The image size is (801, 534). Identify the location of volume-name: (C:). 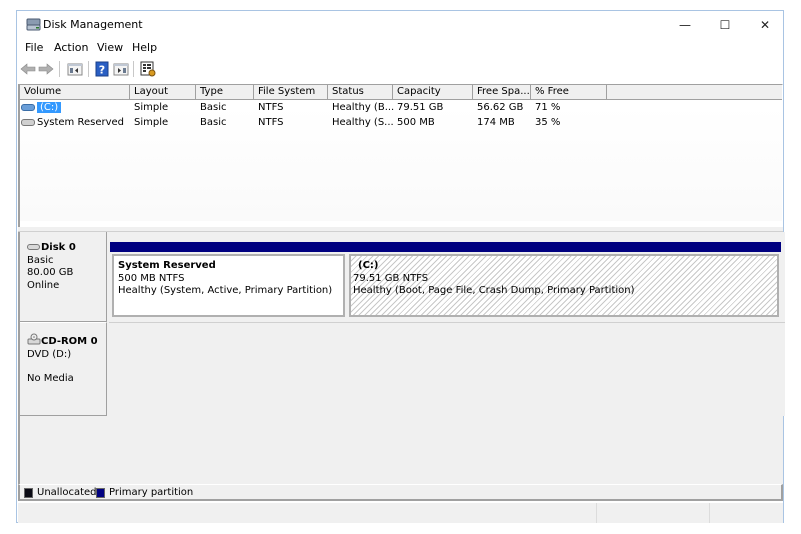
(49, 107).